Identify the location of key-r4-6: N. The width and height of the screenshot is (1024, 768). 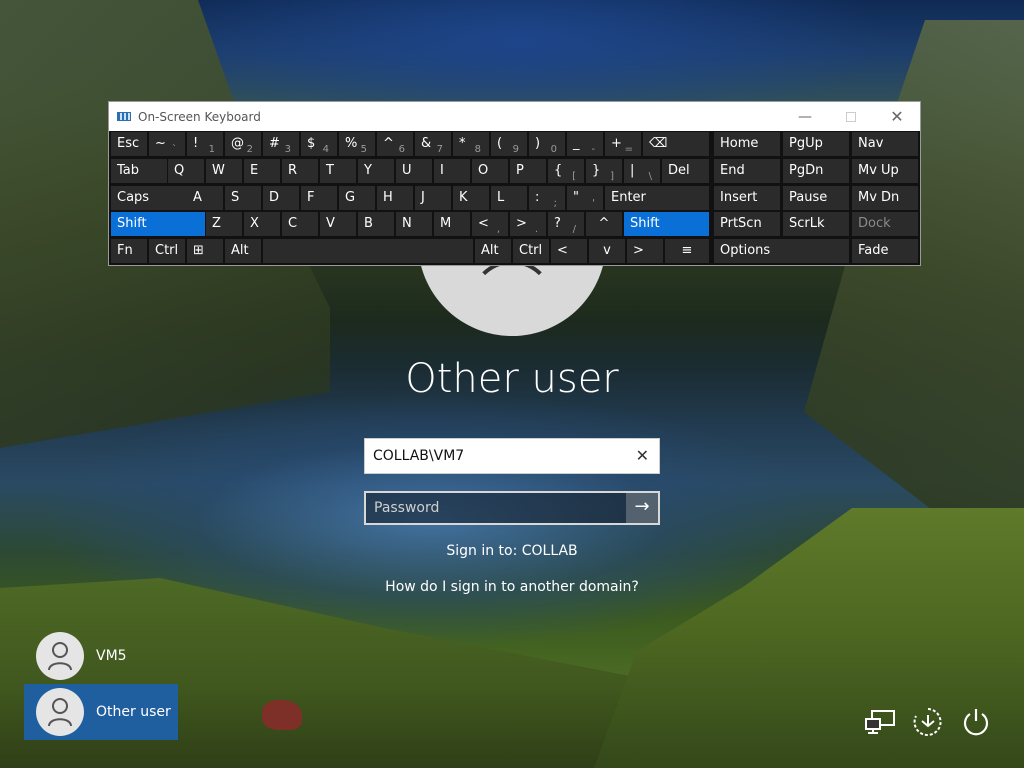
(414, 224).